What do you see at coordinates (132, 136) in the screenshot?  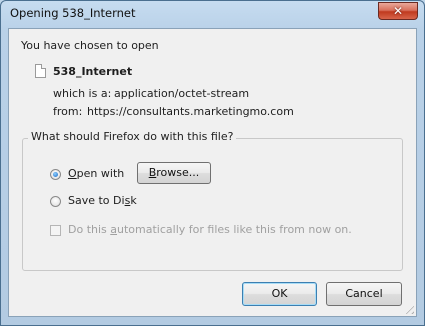 I see `action-group-label: What should Firefox do with this file?` at bounding box center [132, 136].